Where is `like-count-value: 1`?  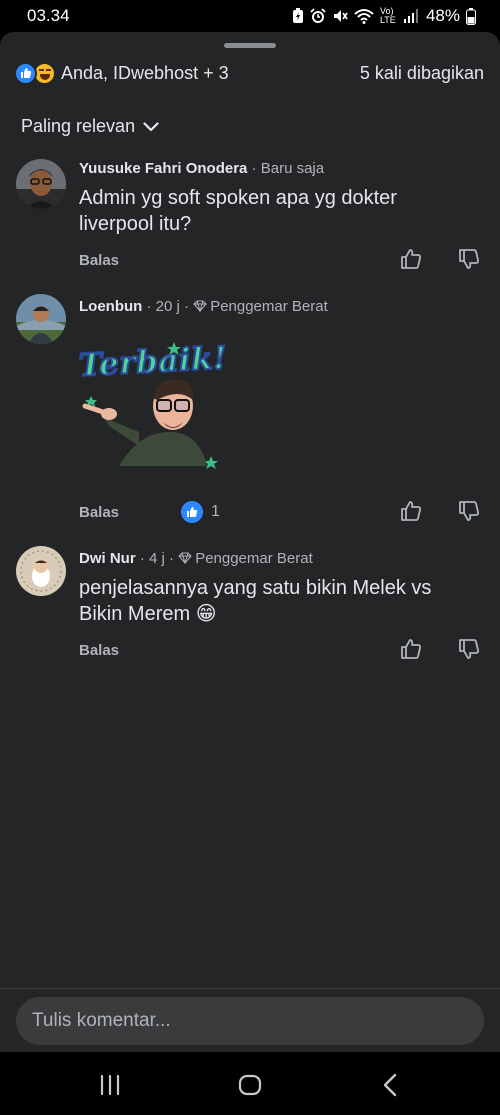
like-count-value: 1 is located at coordinates (215, 511).